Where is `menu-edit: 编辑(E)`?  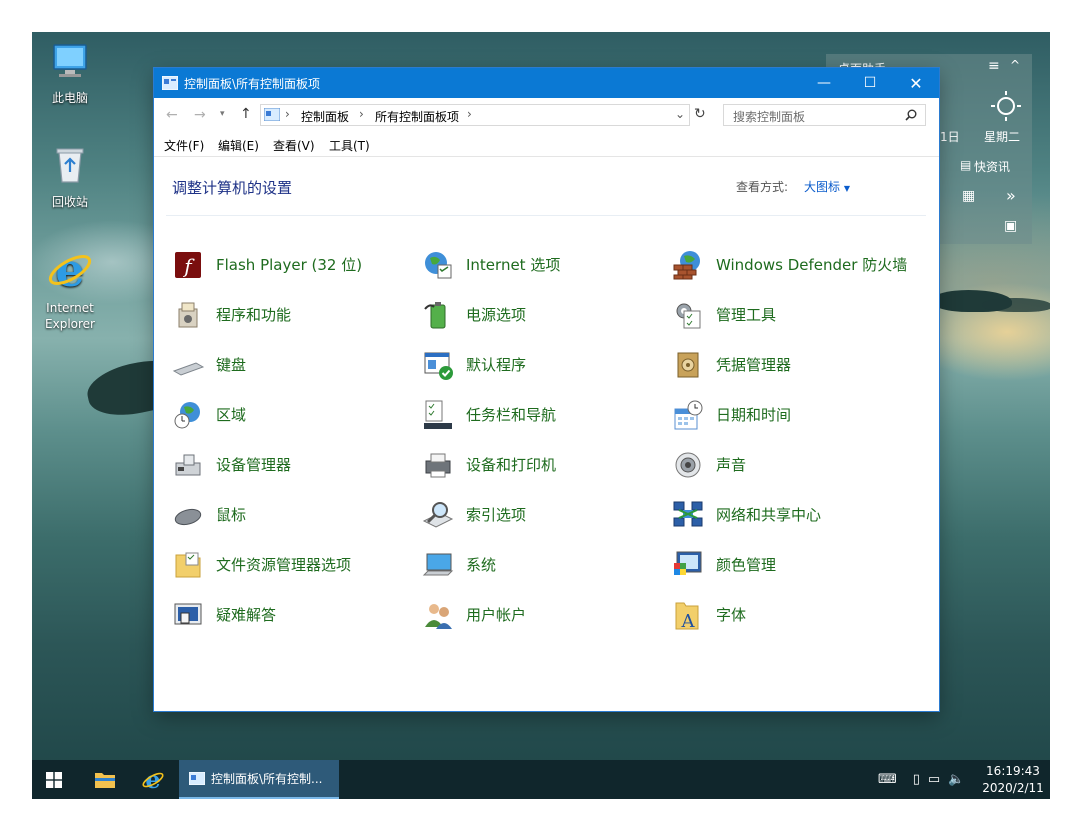 menu-edit: 编辑(E) is located at coordinates (238, 145).